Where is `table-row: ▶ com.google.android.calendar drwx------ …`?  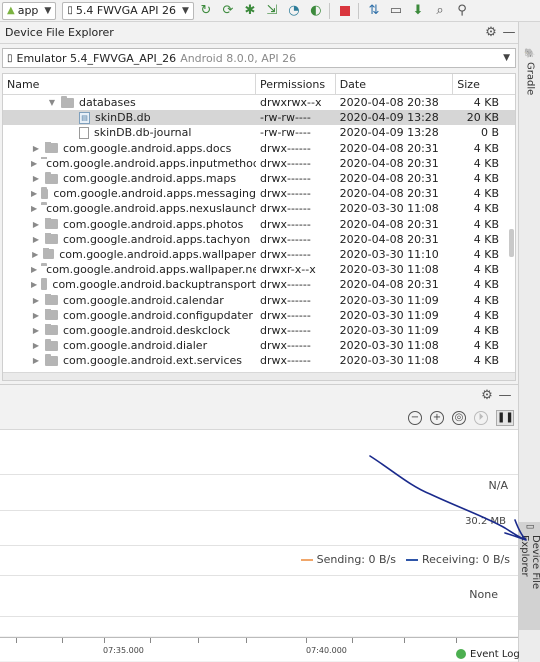
table-row: ▶ com.google.android.calendar drwx------ … is located at coordinates (259, 299).